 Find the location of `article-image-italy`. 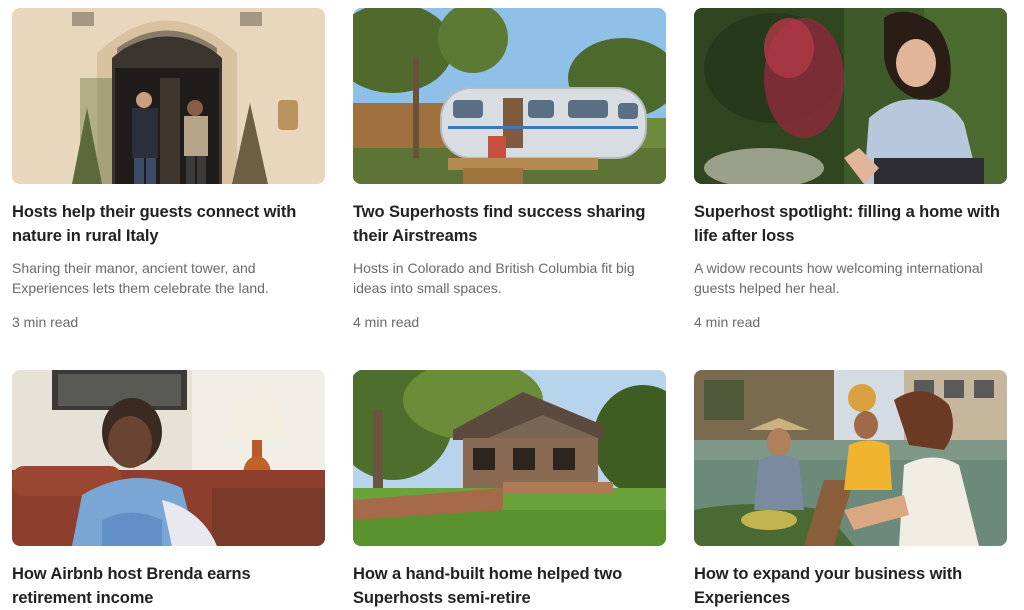

article-image-italy is located at coordinates (168, 96).